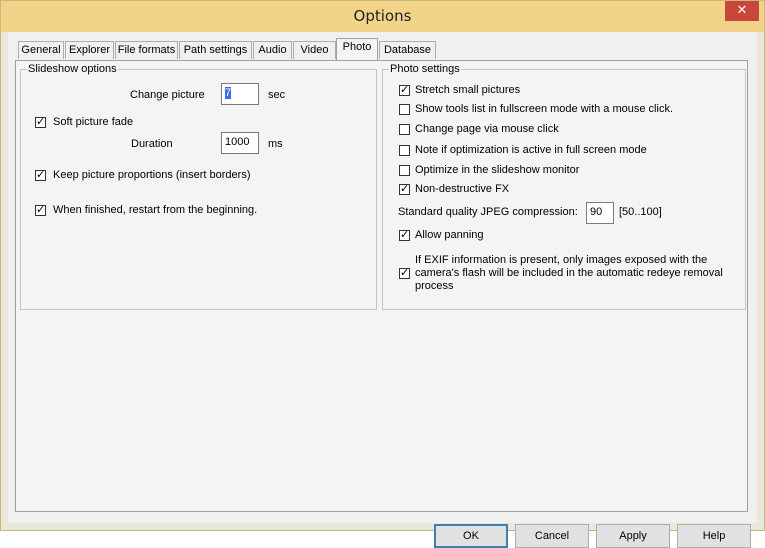 Image resolution: width=765 pixels, height=548 pixels. I want to click on duration-unit: ms, so click(275, 144).